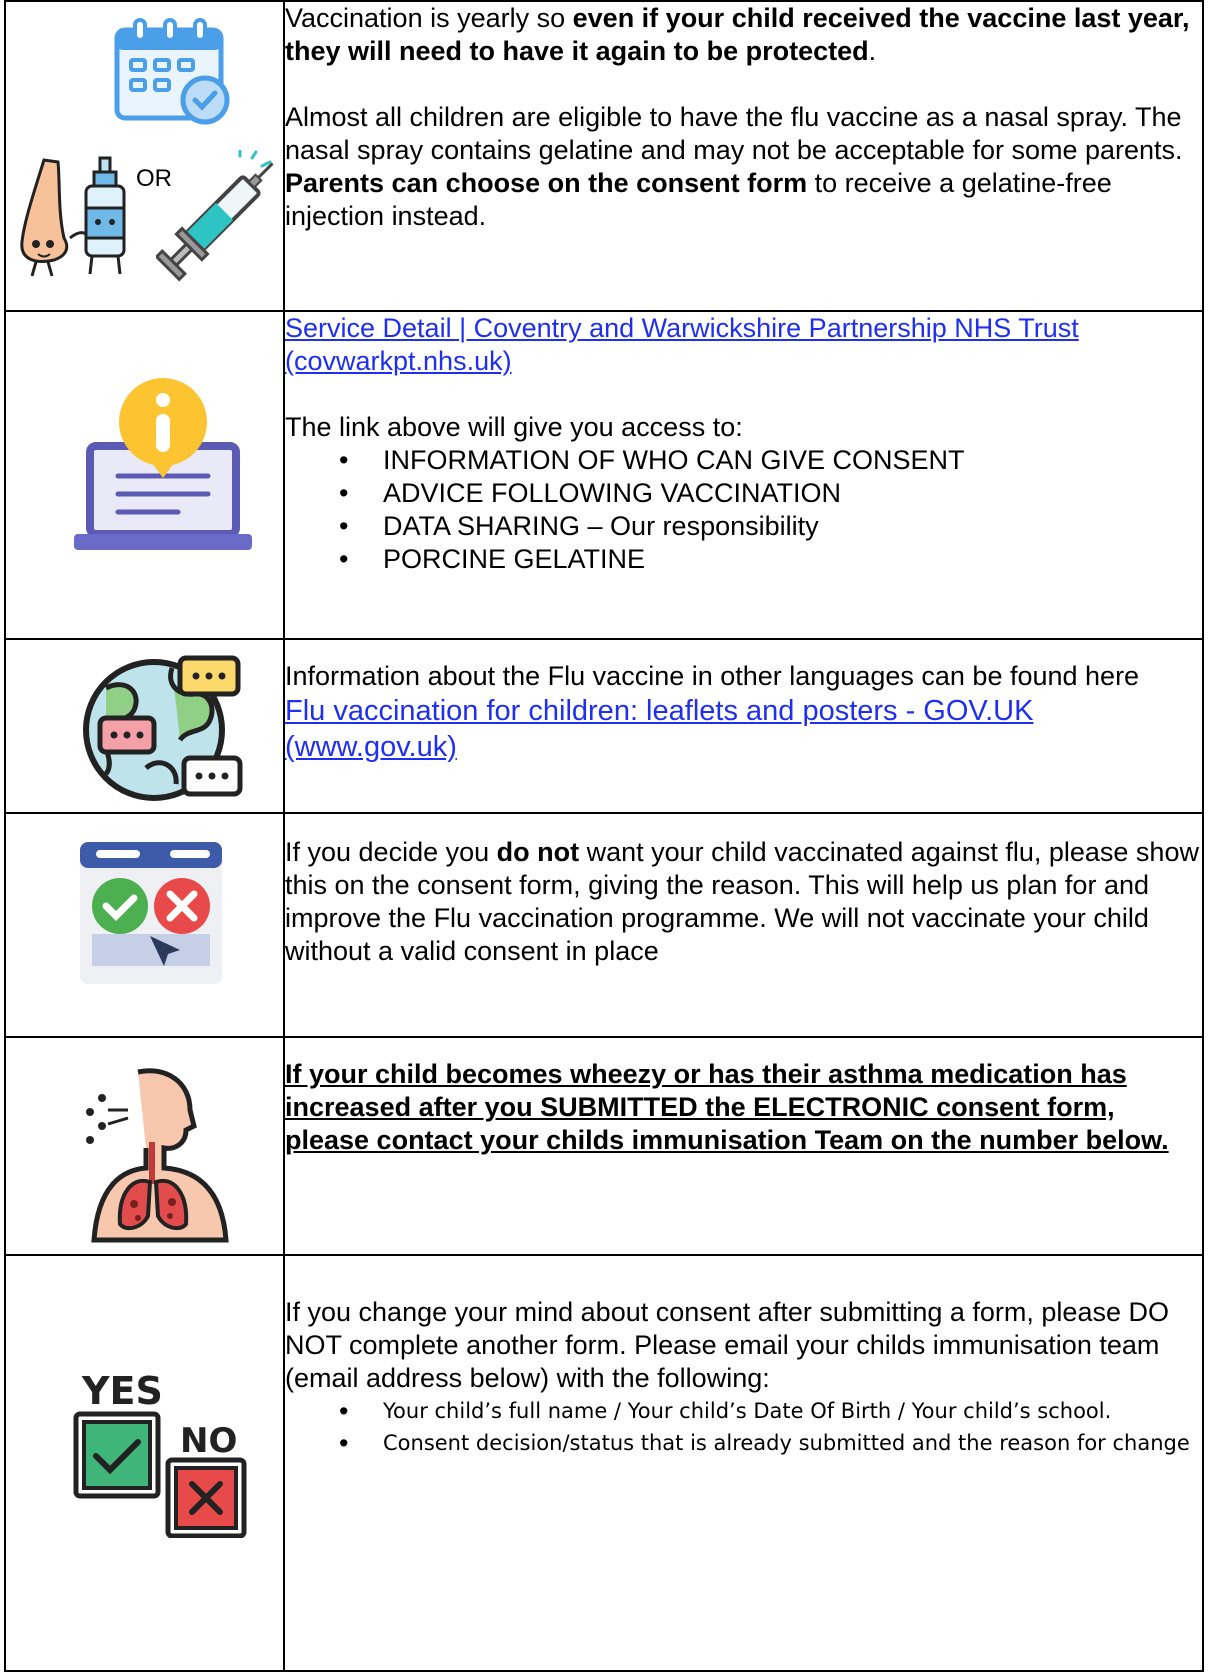  Describe the element at coordinates (208, 1441) in the screenshot. I see `no-label: NO` at that location.